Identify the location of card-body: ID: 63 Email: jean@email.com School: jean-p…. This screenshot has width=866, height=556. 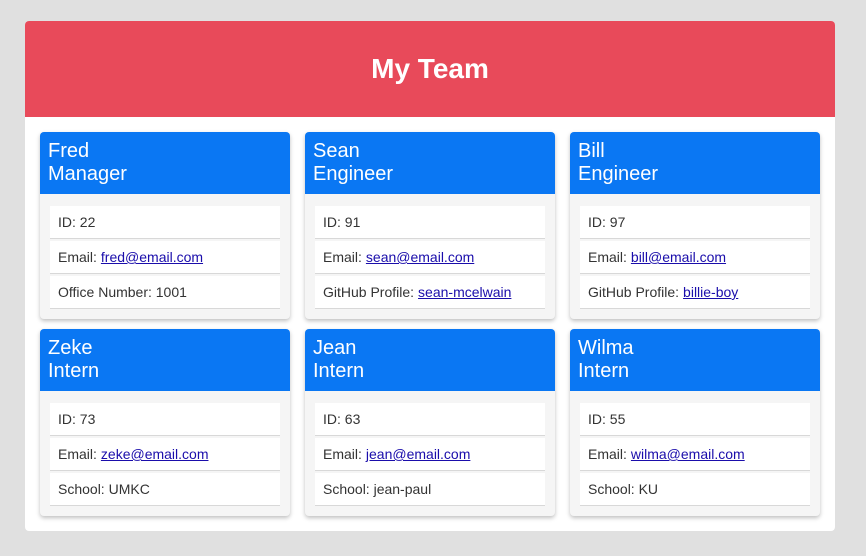
(430, 448).